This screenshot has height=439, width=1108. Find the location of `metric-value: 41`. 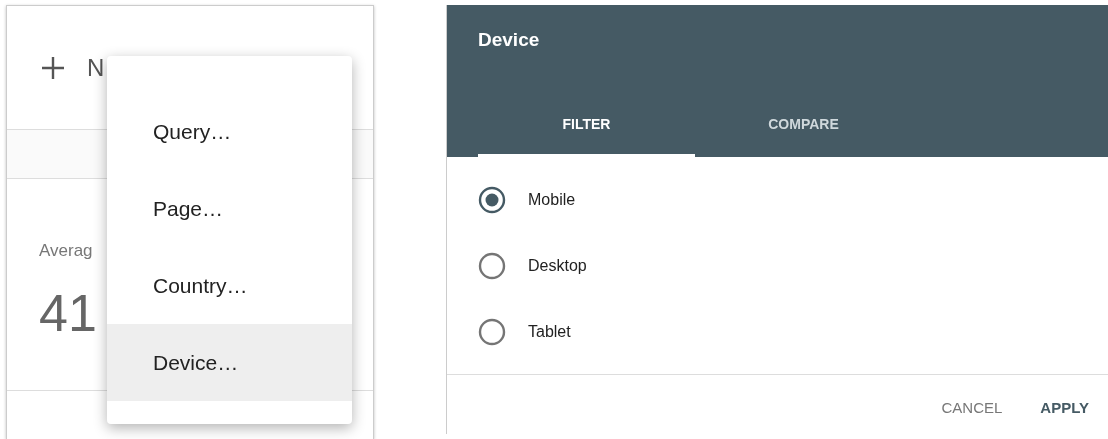

metric-value: 41 is located at coordinates (68, 313).